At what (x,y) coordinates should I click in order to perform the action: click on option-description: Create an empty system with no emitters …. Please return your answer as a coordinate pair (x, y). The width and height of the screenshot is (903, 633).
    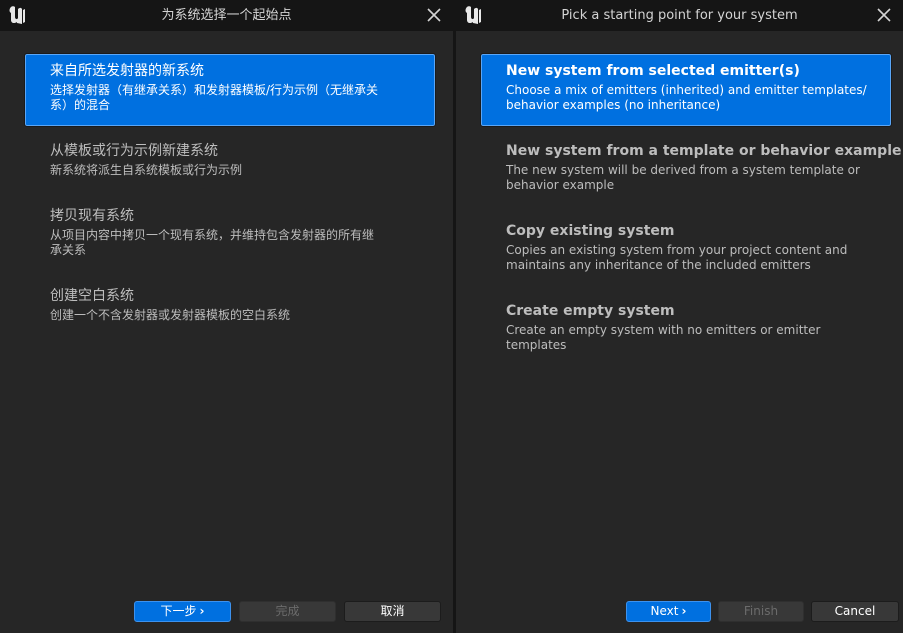
    Looking at the image, I should click on (692, 338).